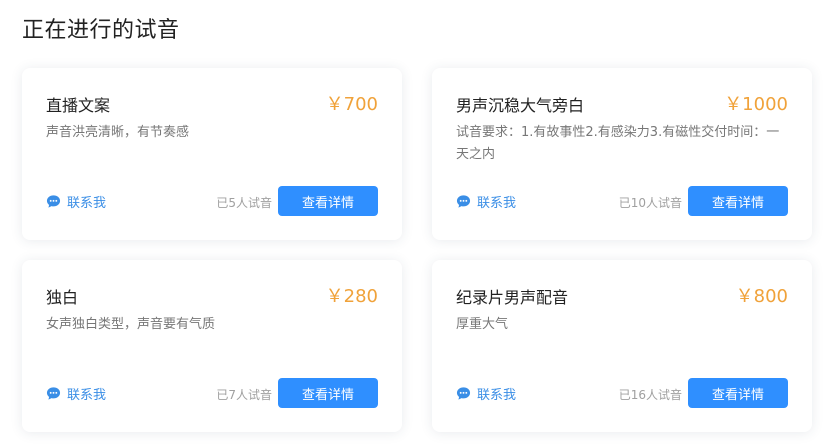  What do you see at coordinates (244, 203) in the screenshot?
I see `audition-count: 已5人试音` at bounding box center [244, 203].